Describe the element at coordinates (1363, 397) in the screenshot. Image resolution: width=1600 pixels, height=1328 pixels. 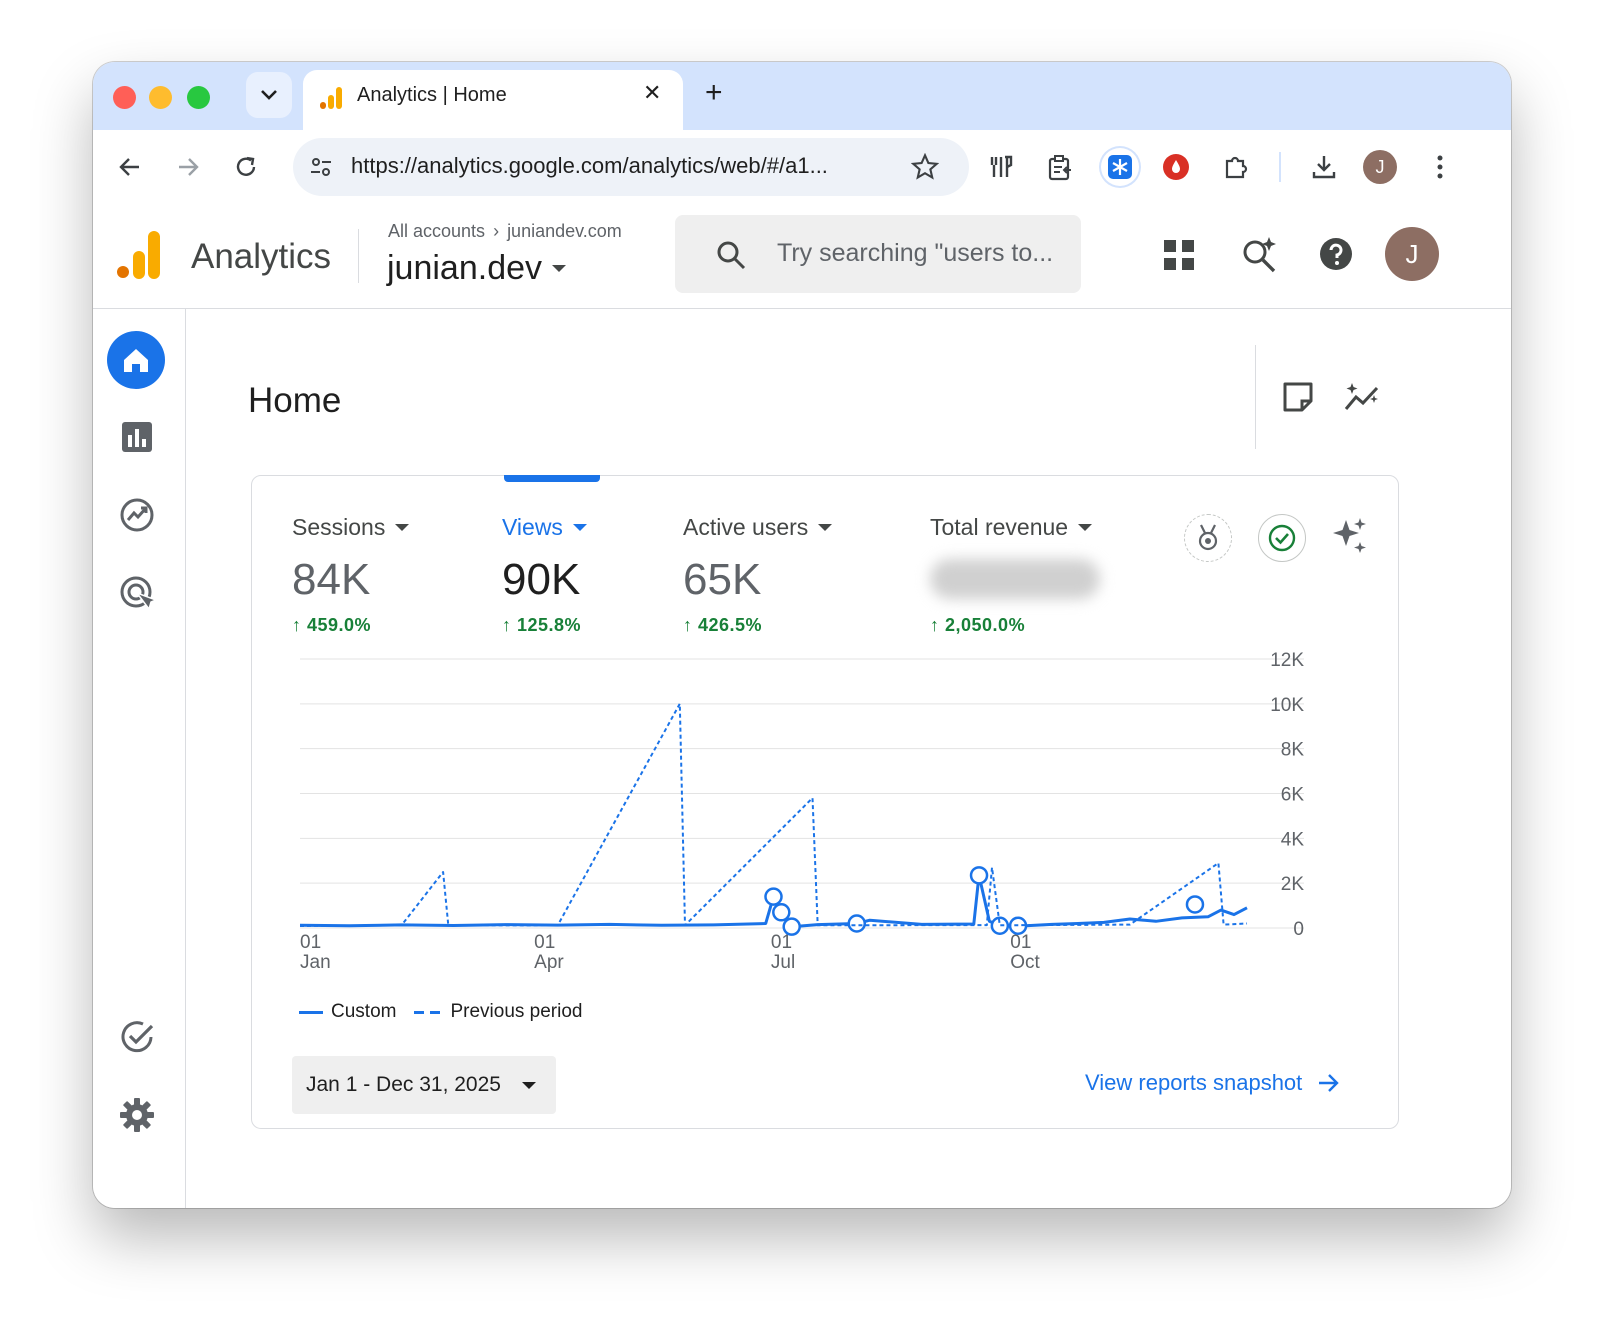
I see `insights-sparkle-icon` at that location.